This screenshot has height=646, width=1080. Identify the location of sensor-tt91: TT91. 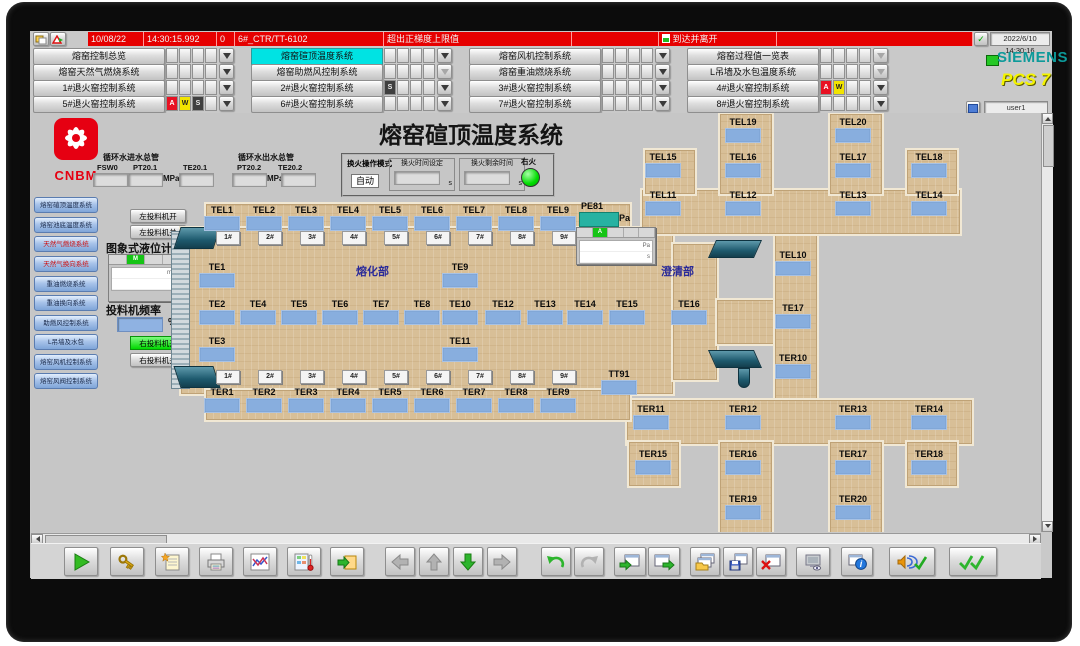
(619, 382).